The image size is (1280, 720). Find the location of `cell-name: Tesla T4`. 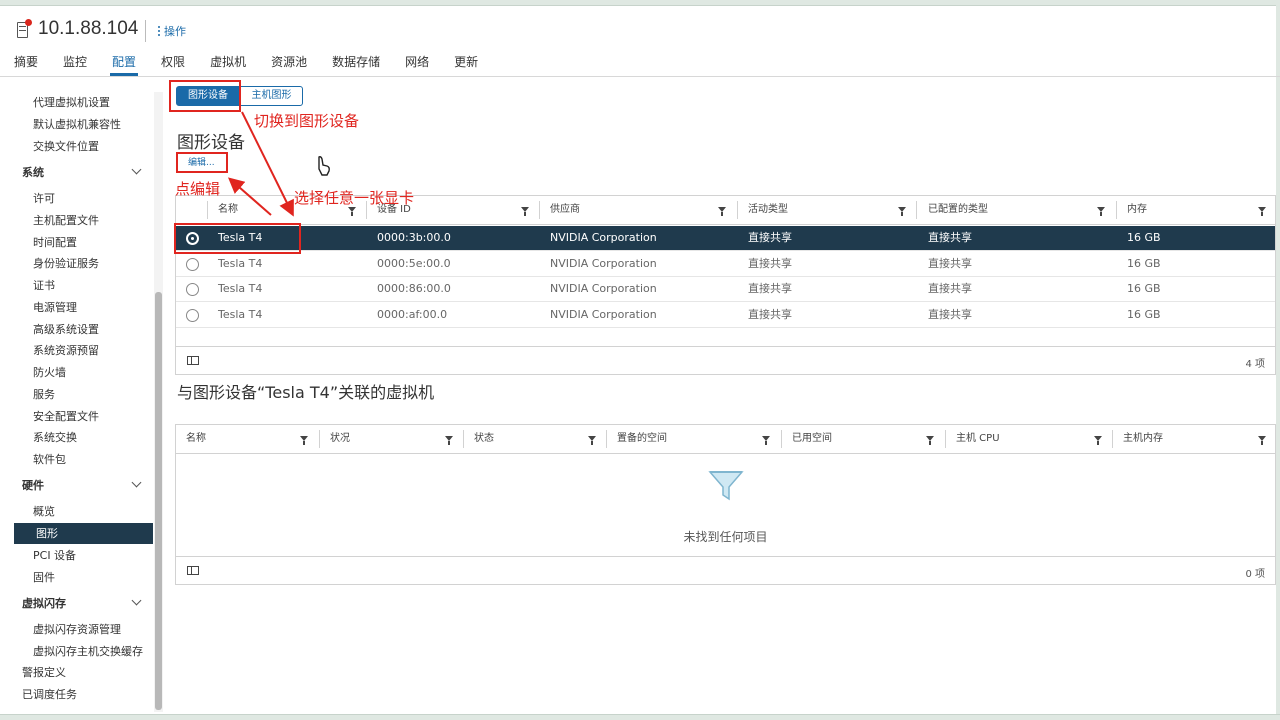

cell-name: Tesla T4 is located at coordinates (240, 314).